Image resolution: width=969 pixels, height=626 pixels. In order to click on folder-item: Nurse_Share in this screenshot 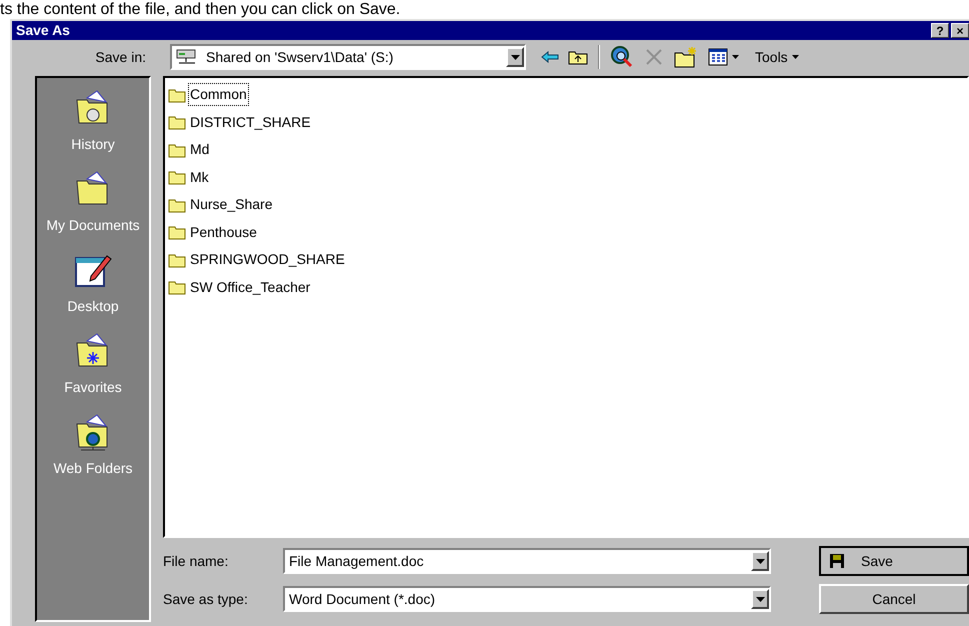, I will do `click(231, 204)`.